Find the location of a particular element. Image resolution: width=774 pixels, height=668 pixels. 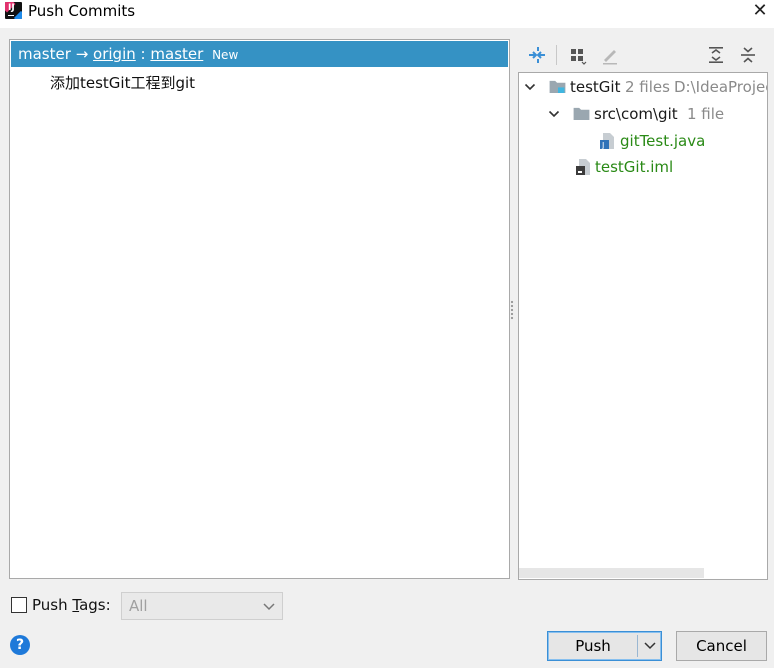

cancel-button-label: Cancel is located at coordinates (721, 646).